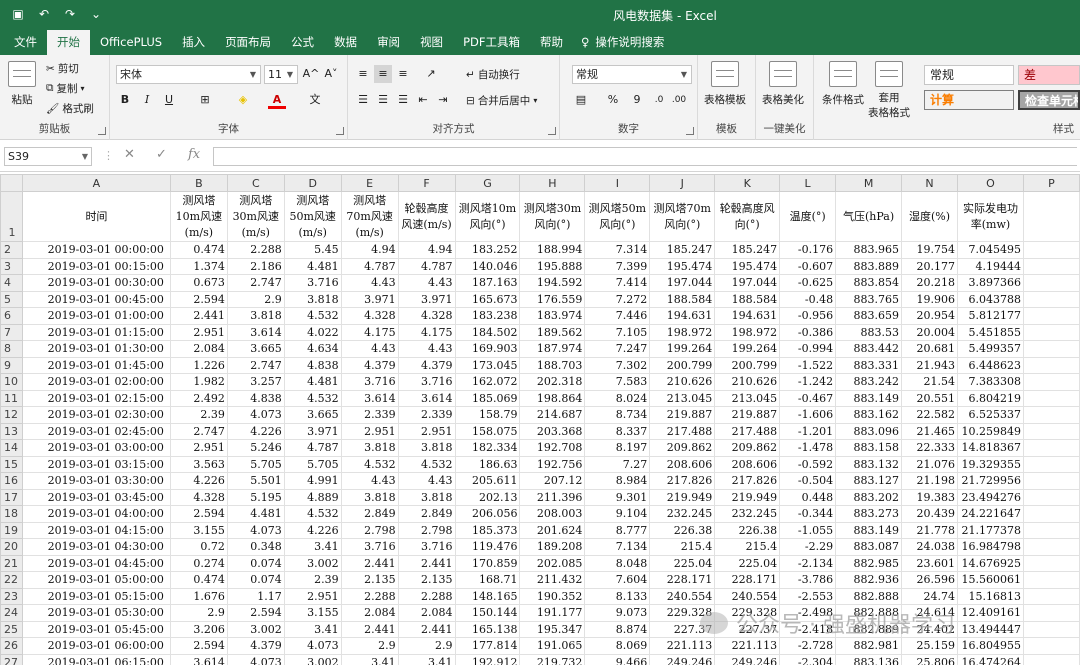 This screenshot has width=1080, height=665. What do you see at coordinates (552, 596) in the screenshot?
I see `data-cell: 190.352` at bounding box center [552, 596].